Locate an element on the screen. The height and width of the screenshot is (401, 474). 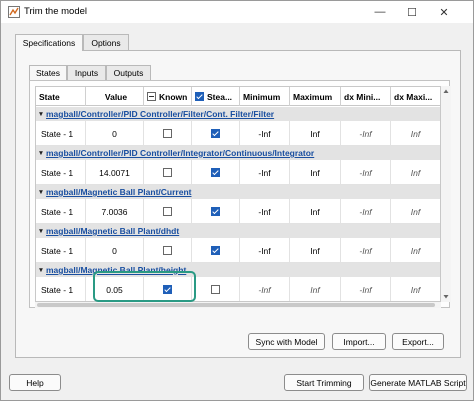
column-label: Minimum is located at coordinates (262, 96).